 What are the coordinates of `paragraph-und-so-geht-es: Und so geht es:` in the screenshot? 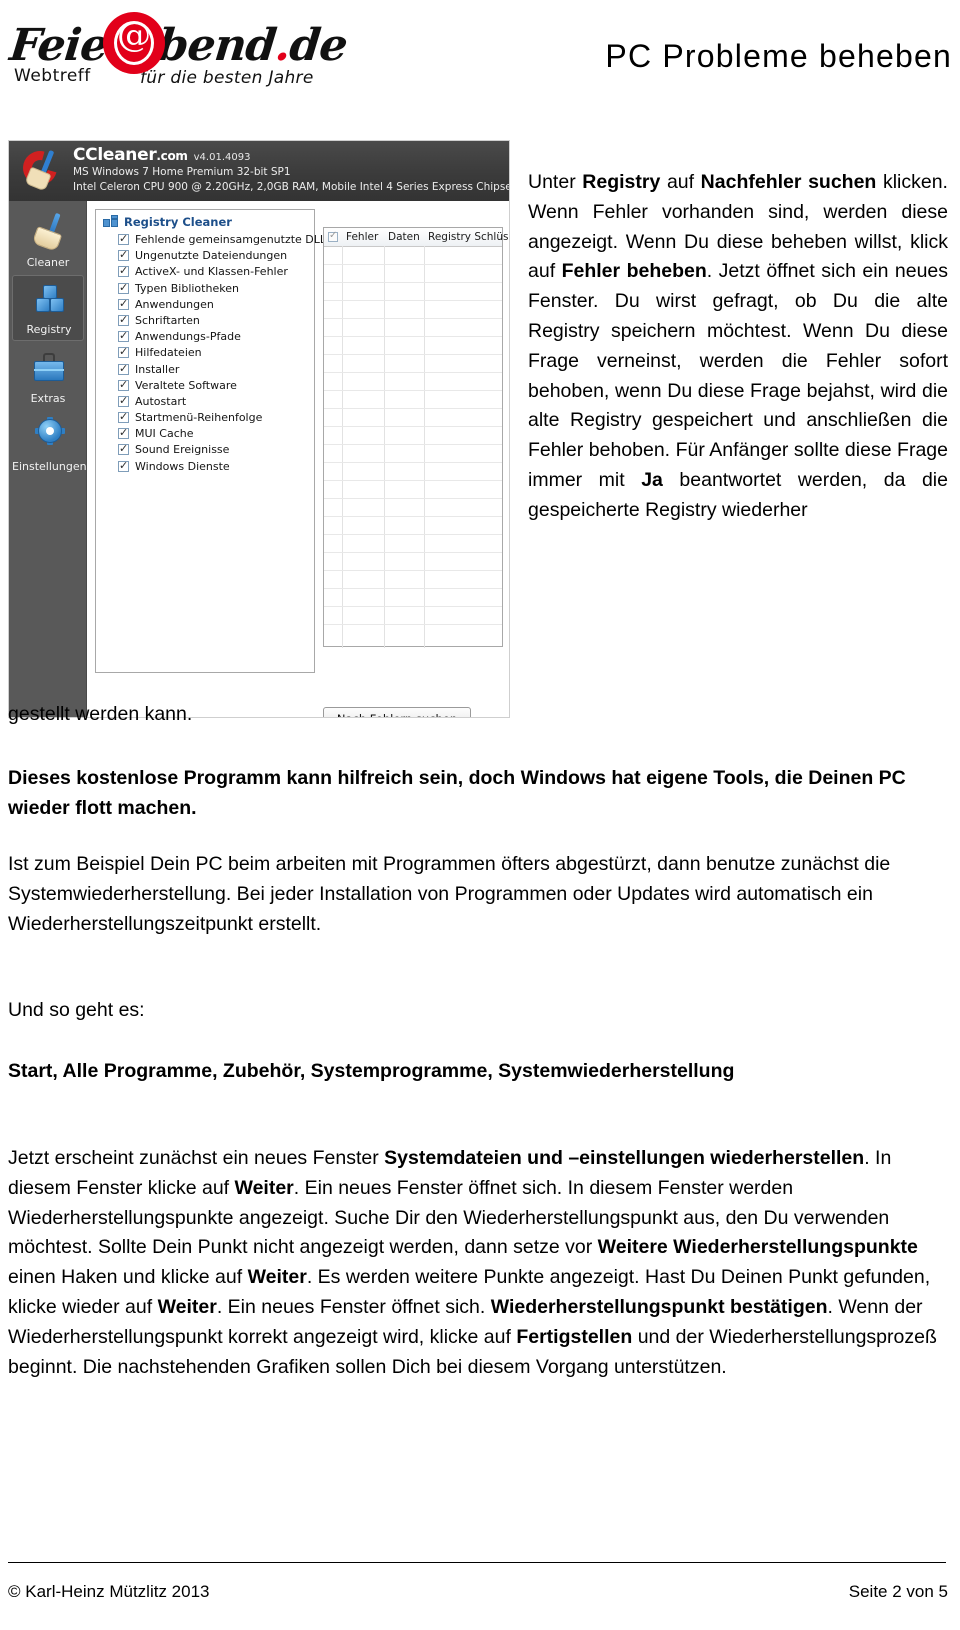 It's located at (76, 1010).